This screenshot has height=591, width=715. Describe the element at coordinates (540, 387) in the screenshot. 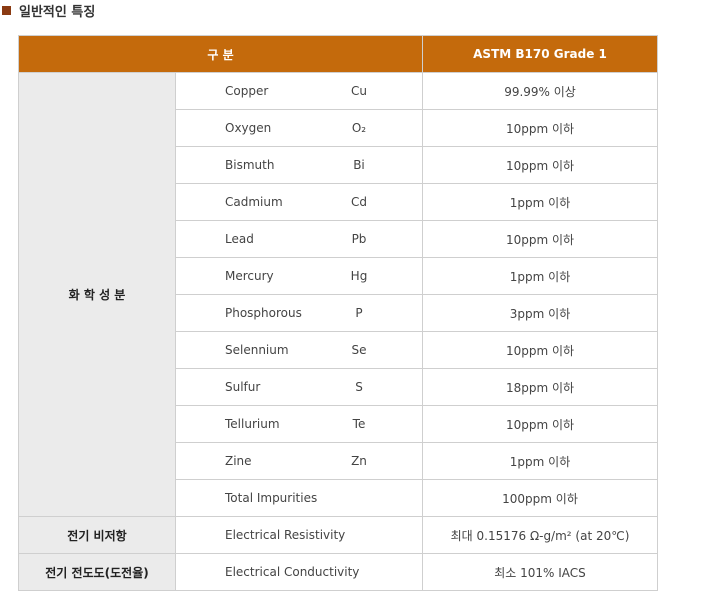

I see `element-value: 18ppm 이하` at that location.